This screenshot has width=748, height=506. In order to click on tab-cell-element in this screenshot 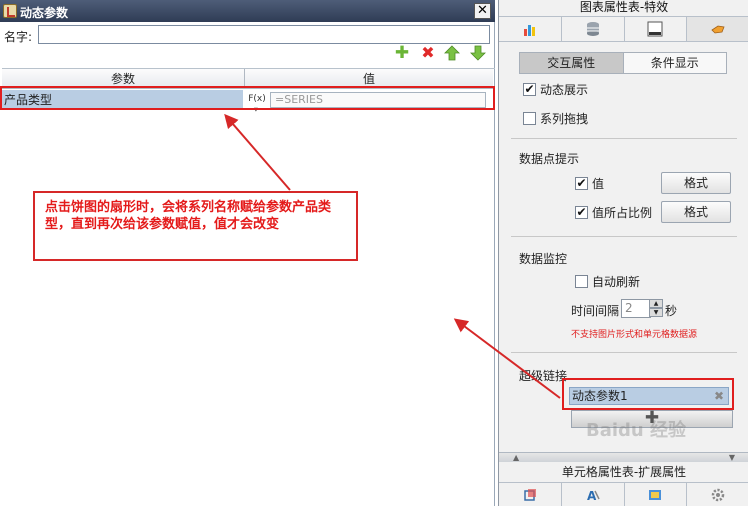, I will do `click(530, 494)`.